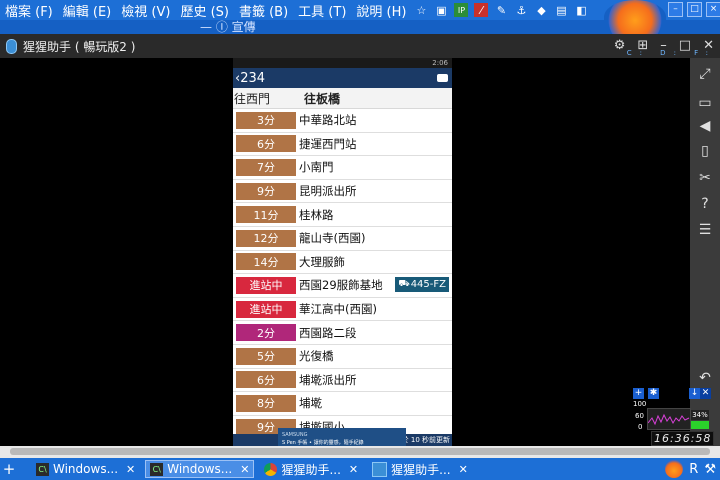  What do you see at coordinates (705, 204) in the screenshot?
I see `help-icon: ?` at bounding box center [705, 204].